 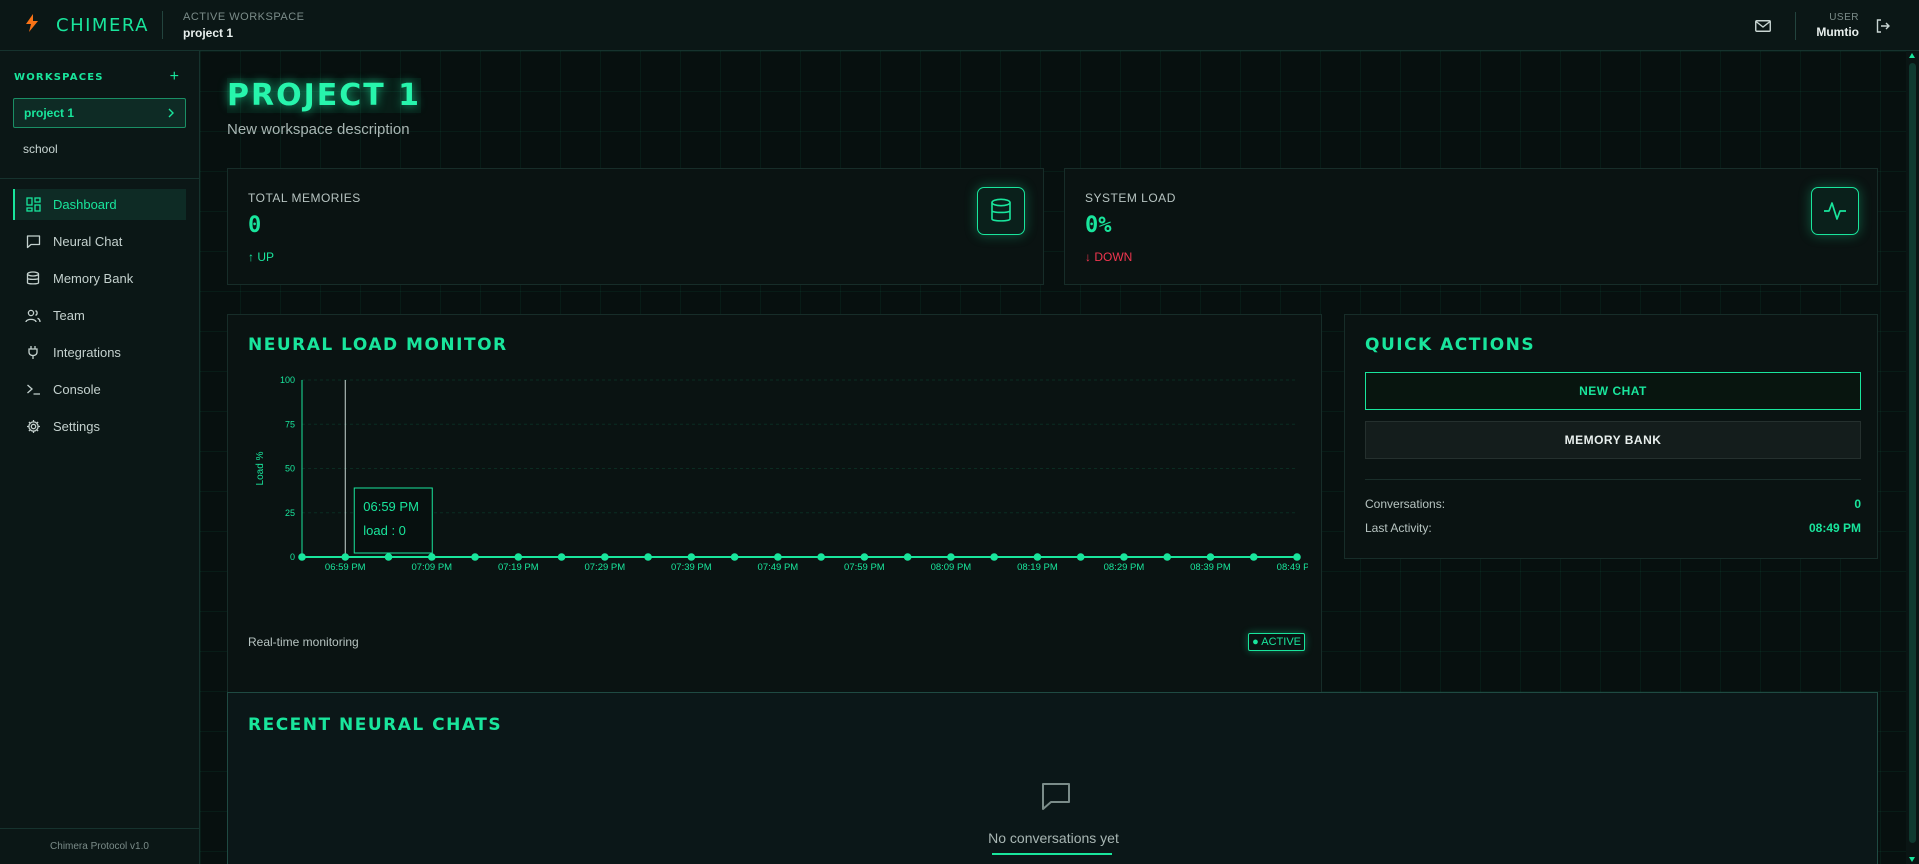 What do you see at coordinates (304, 198) in the screenshot?
I see `stat-label: TOTAL MEMORIES` at bounding box center [304, 198].